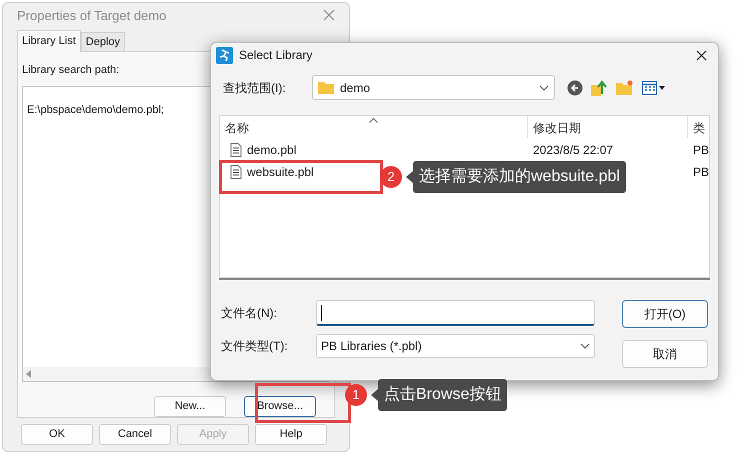  What do you see at coordinates (71, 70) in the screenshot?
I see `field-label: Library search path:` at bounding box center [71, 70].